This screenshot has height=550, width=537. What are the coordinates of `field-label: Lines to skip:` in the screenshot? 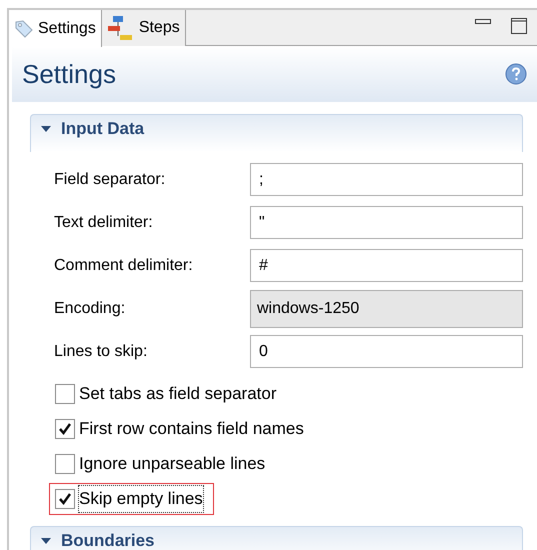 It's located at (100, 352).